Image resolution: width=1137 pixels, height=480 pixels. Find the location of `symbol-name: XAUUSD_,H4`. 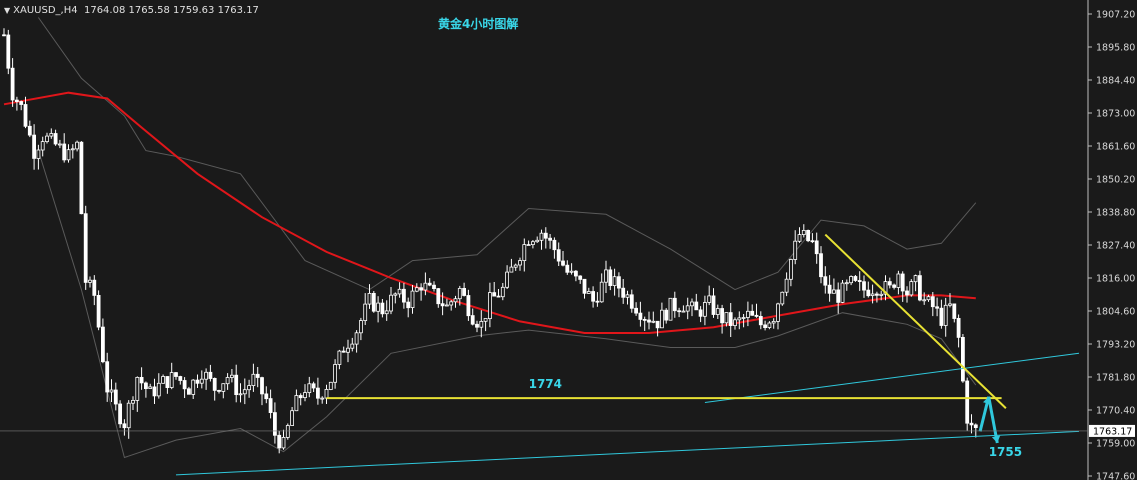

symbol-name: XAUUSD_,H4 is located at coordinates (45, 10).